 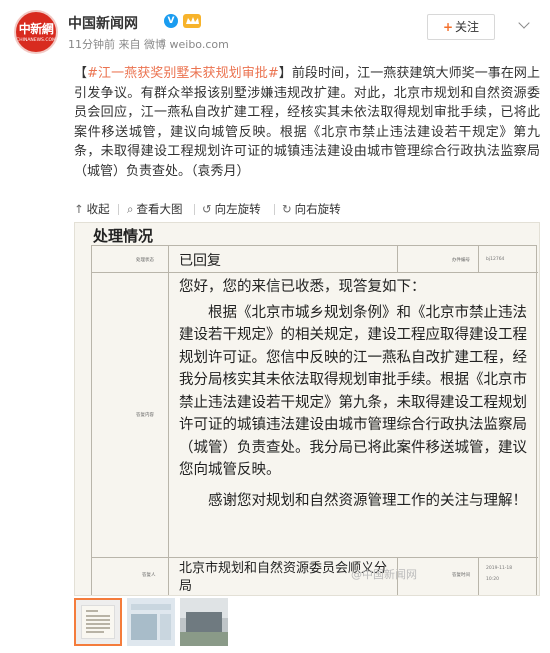 I want to click on thumbnail-document, so click(x=98, y=622).